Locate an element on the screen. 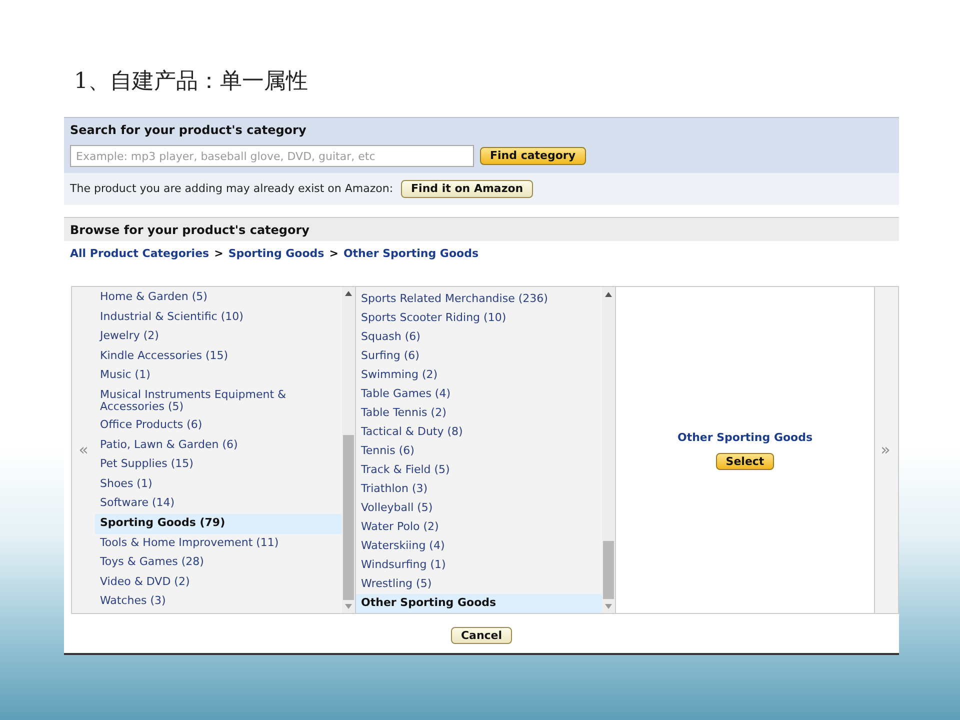 The width and height of the screenshot is (960, 720). breadcrumb-link: Other Sporting Goods is located at coordinates (410, 254).